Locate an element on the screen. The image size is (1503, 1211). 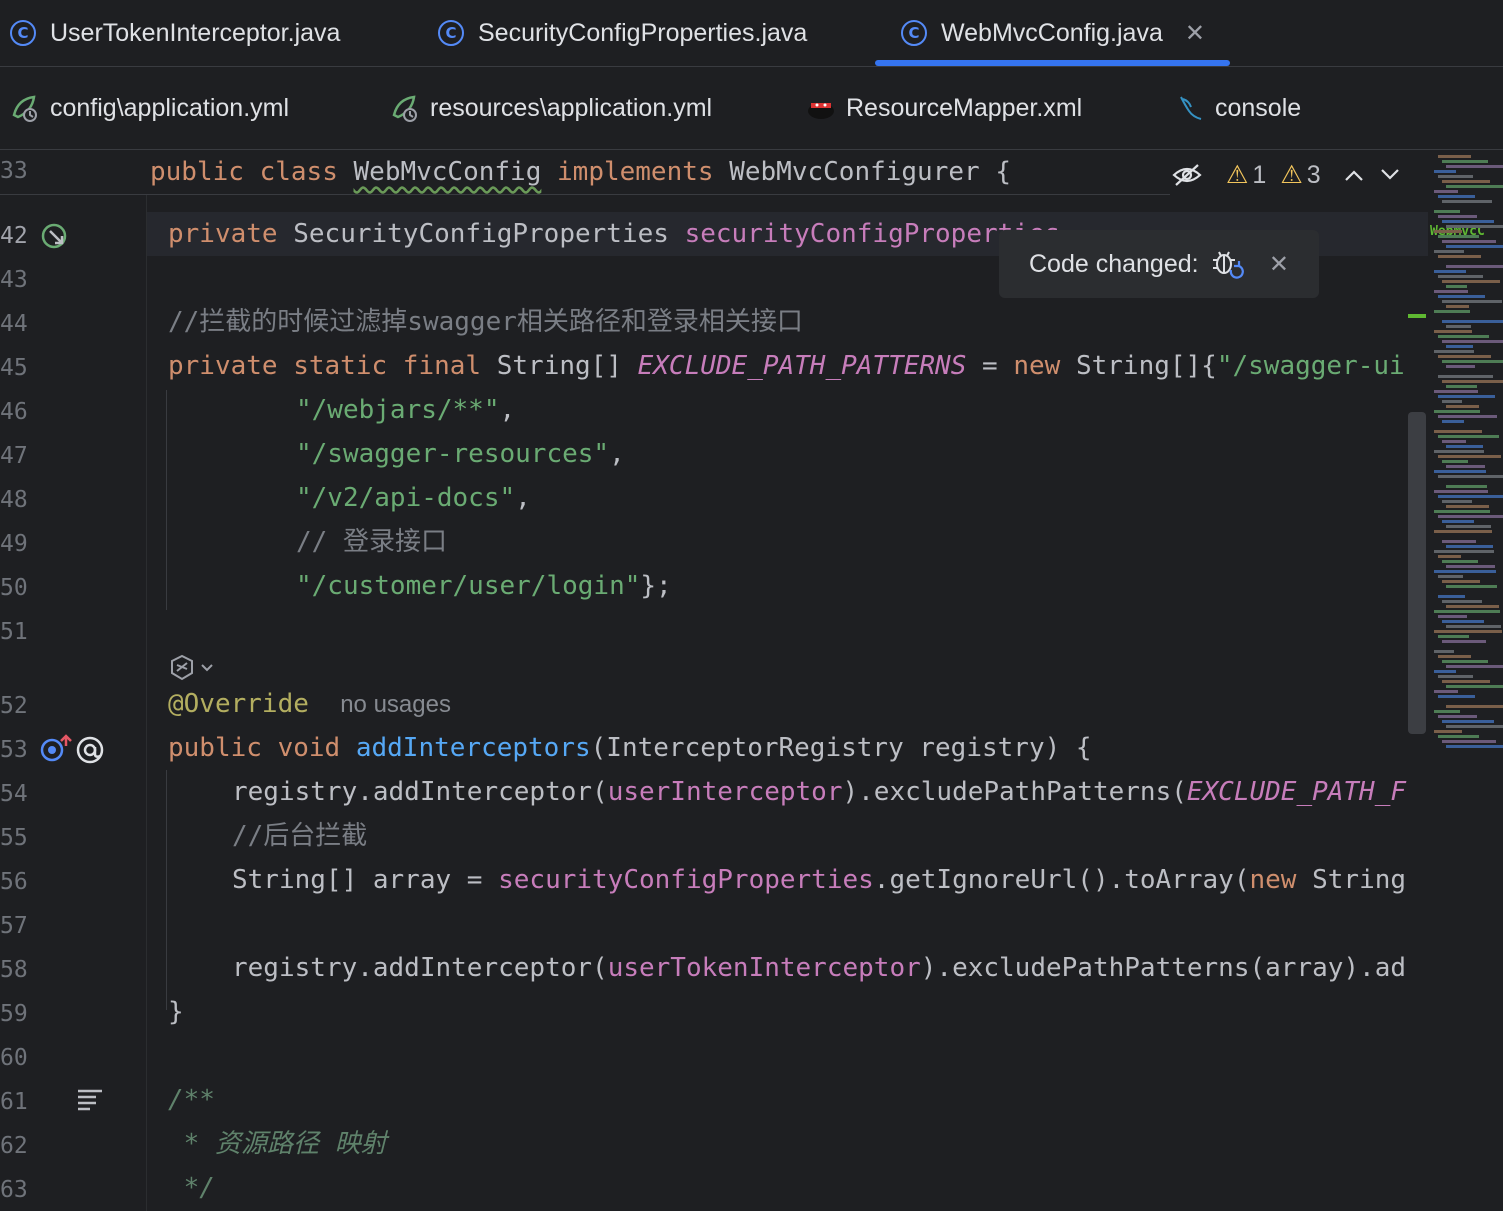
yaml-icon is located at coordinates (24, 108).